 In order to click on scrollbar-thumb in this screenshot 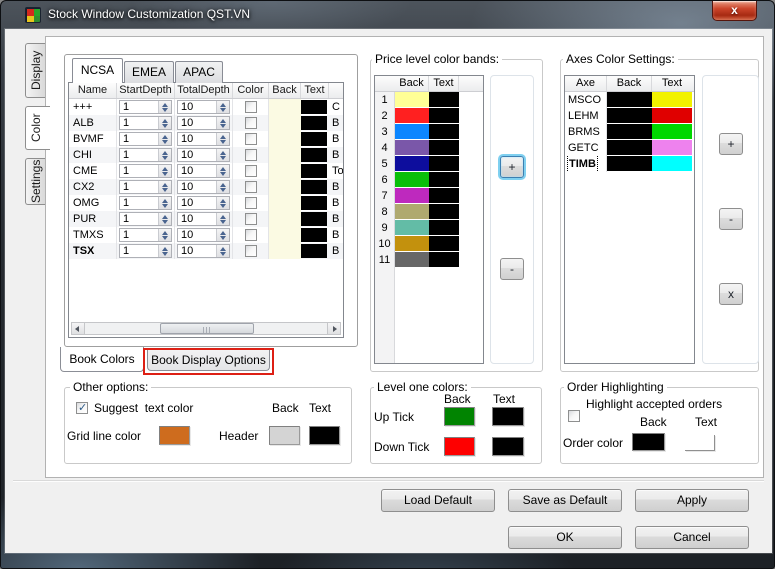, I will do `click(207, 328)`.